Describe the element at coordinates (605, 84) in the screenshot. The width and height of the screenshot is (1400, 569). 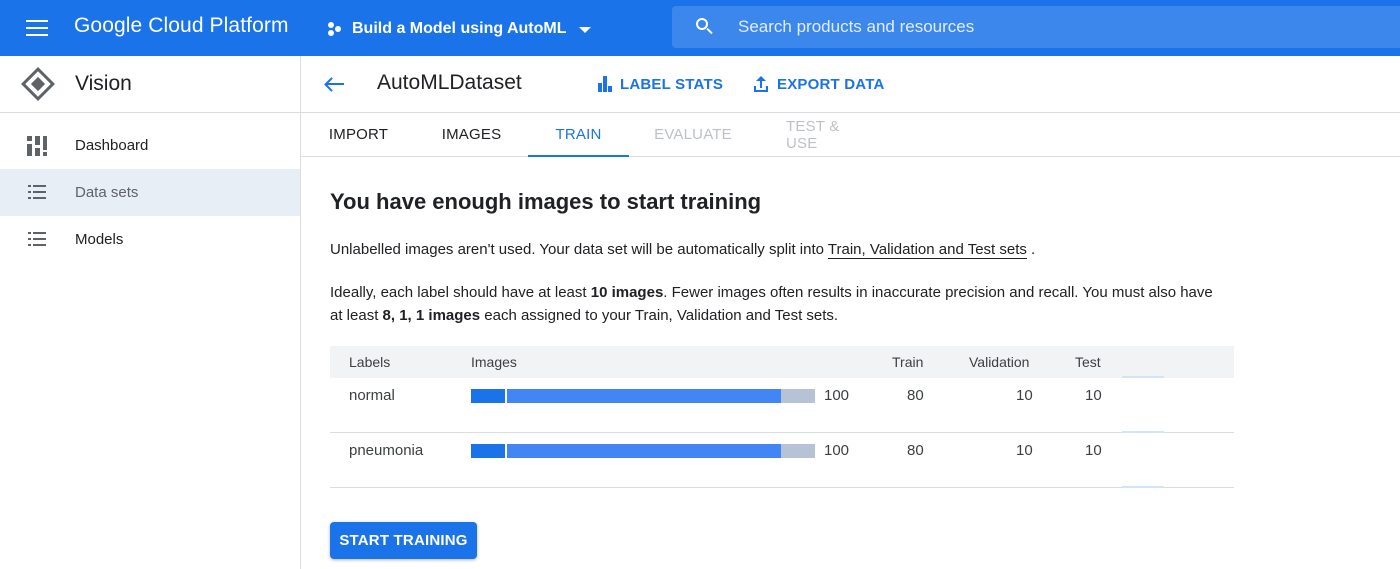
I see `bar-chart-icon` at that location.